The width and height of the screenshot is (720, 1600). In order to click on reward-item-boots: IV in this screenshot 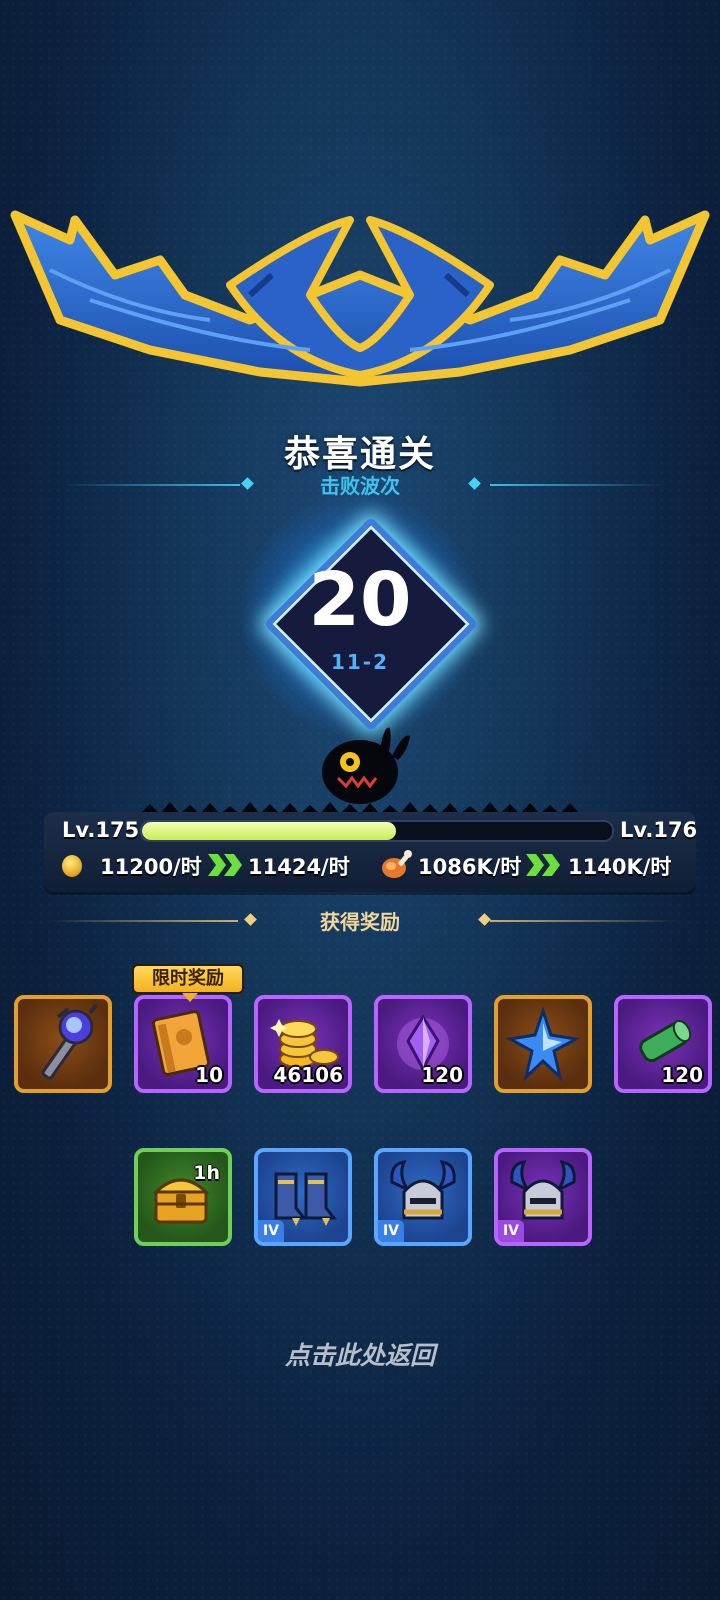, I will do `click(303, 1197)`.